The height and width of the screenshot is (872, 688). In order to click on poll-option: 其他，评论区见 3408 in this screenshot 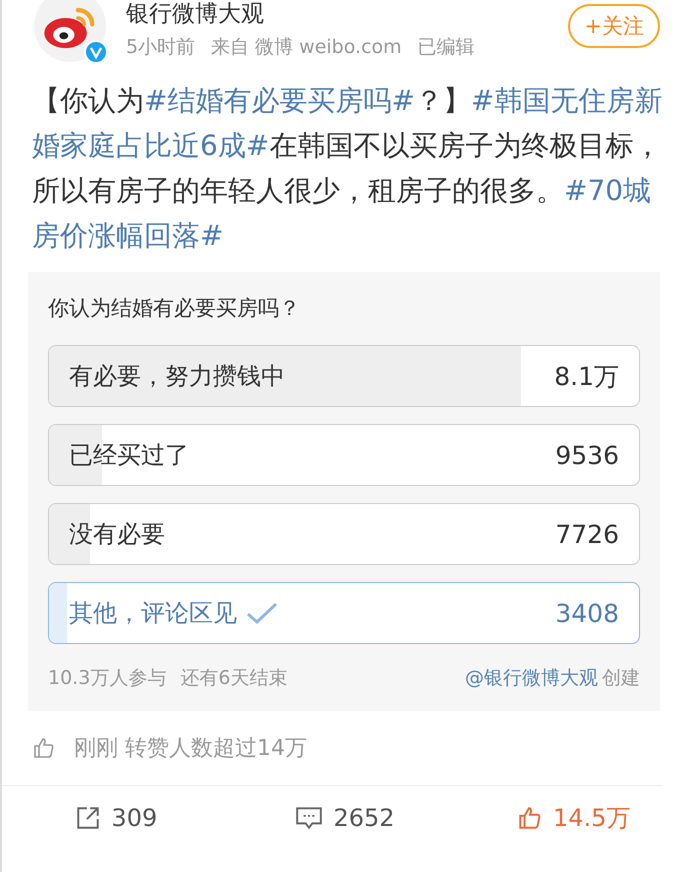, I will do `click(344, 613)`.